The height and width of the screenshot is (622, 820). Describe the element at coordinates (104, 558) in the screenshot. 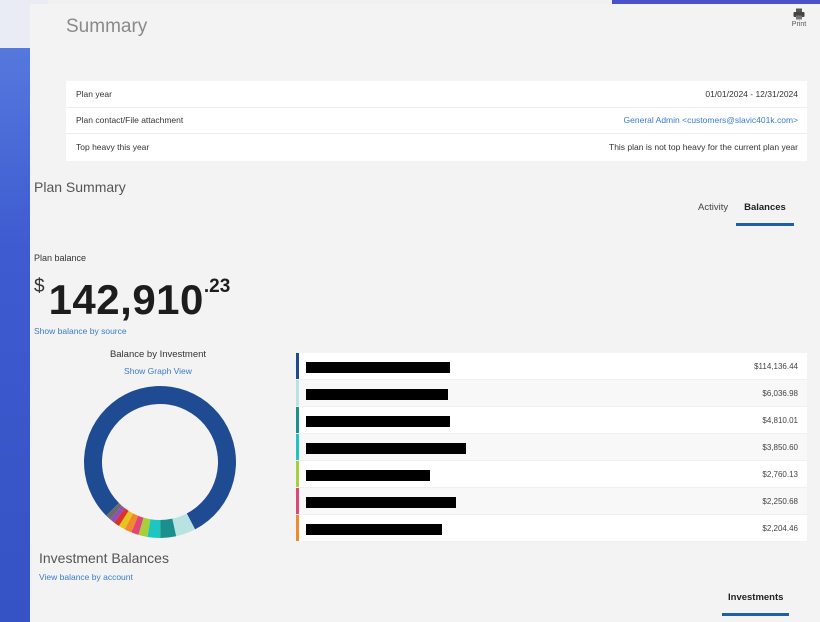

I see `investment-balances-heading: Investment Balances` at that location.